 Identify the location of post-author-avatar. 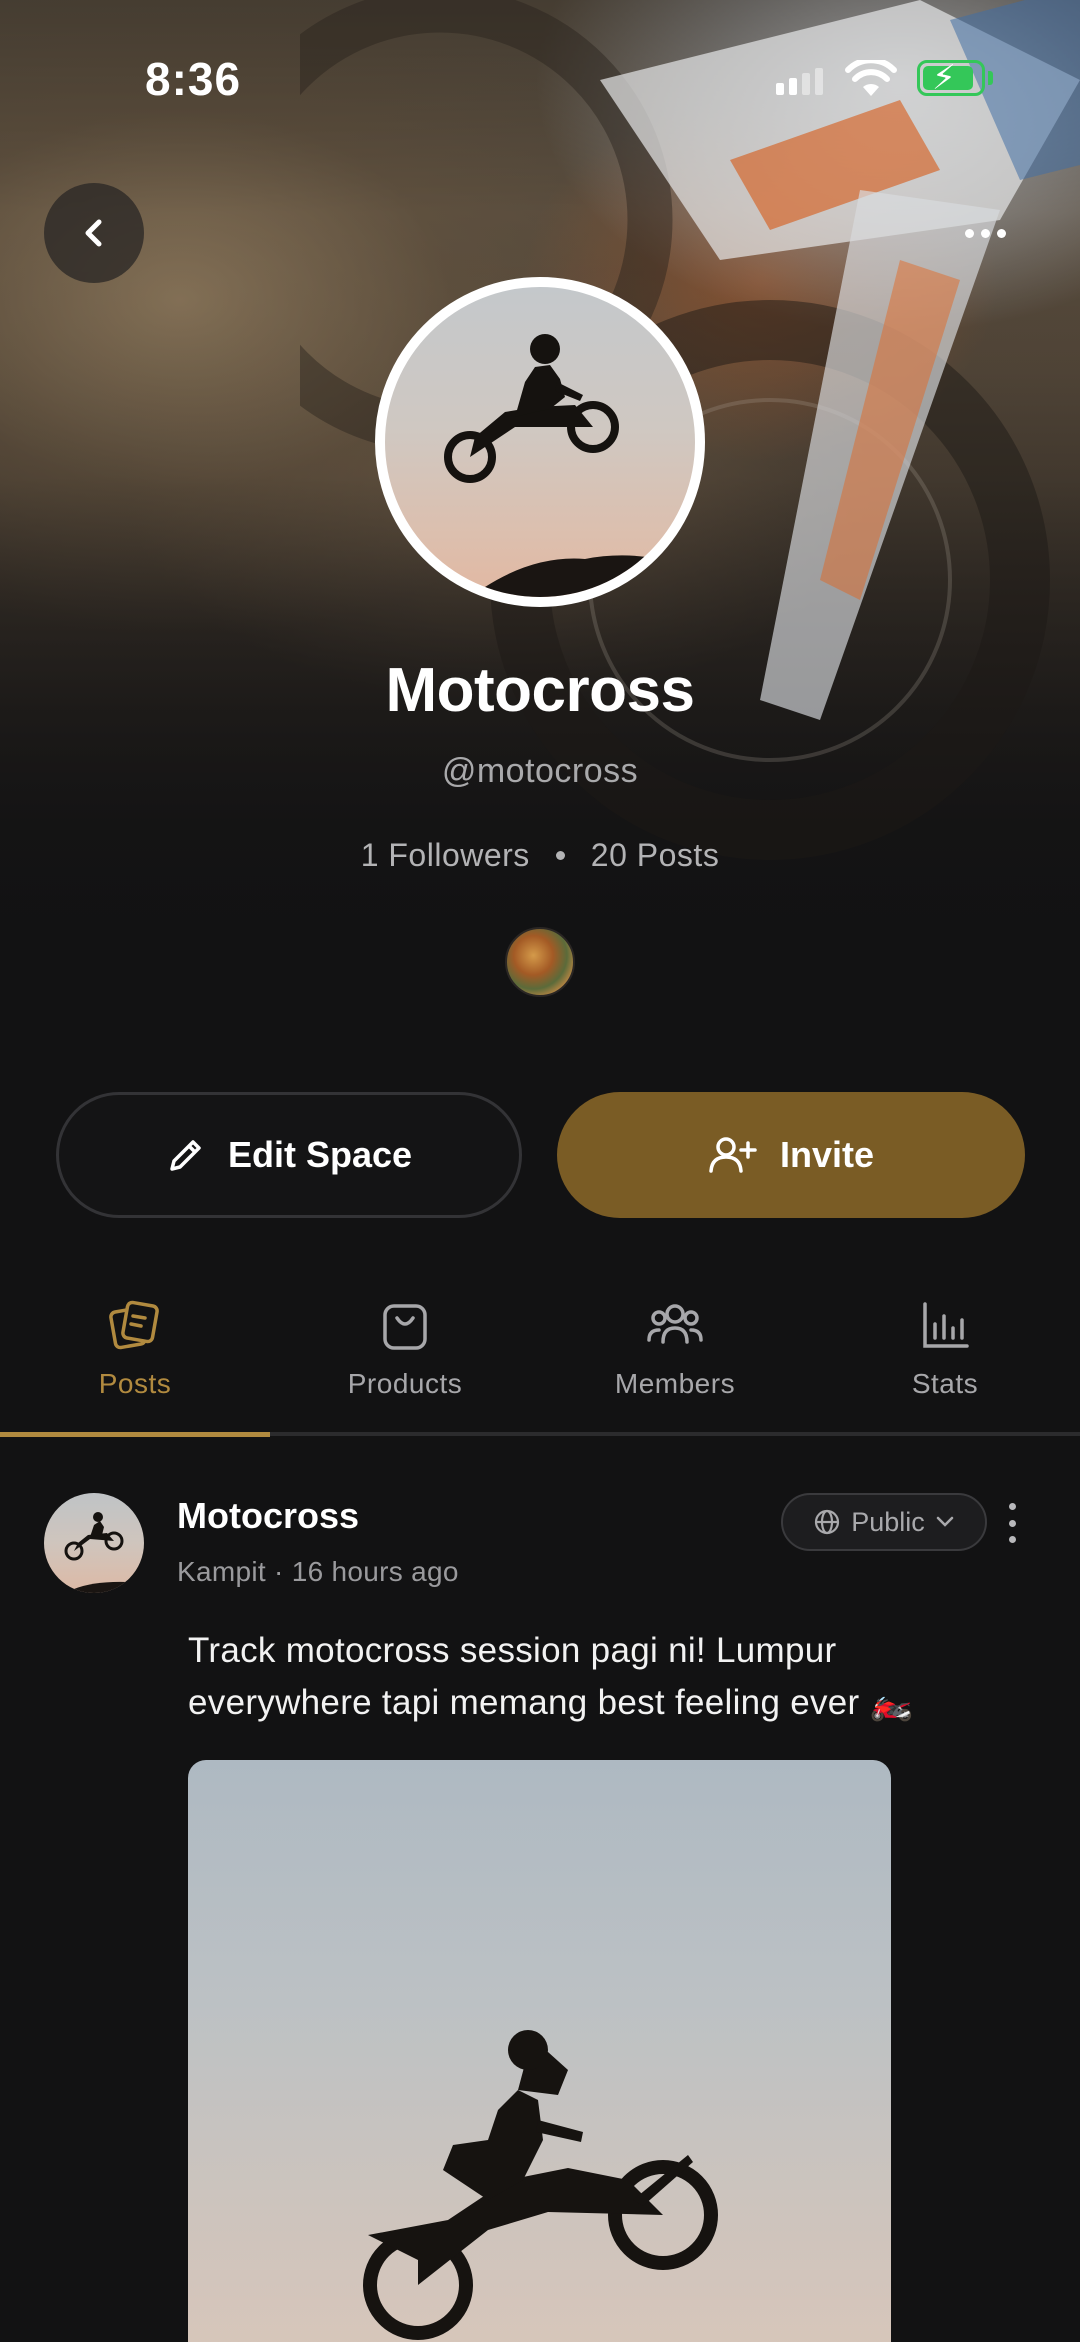
(94, 1543).